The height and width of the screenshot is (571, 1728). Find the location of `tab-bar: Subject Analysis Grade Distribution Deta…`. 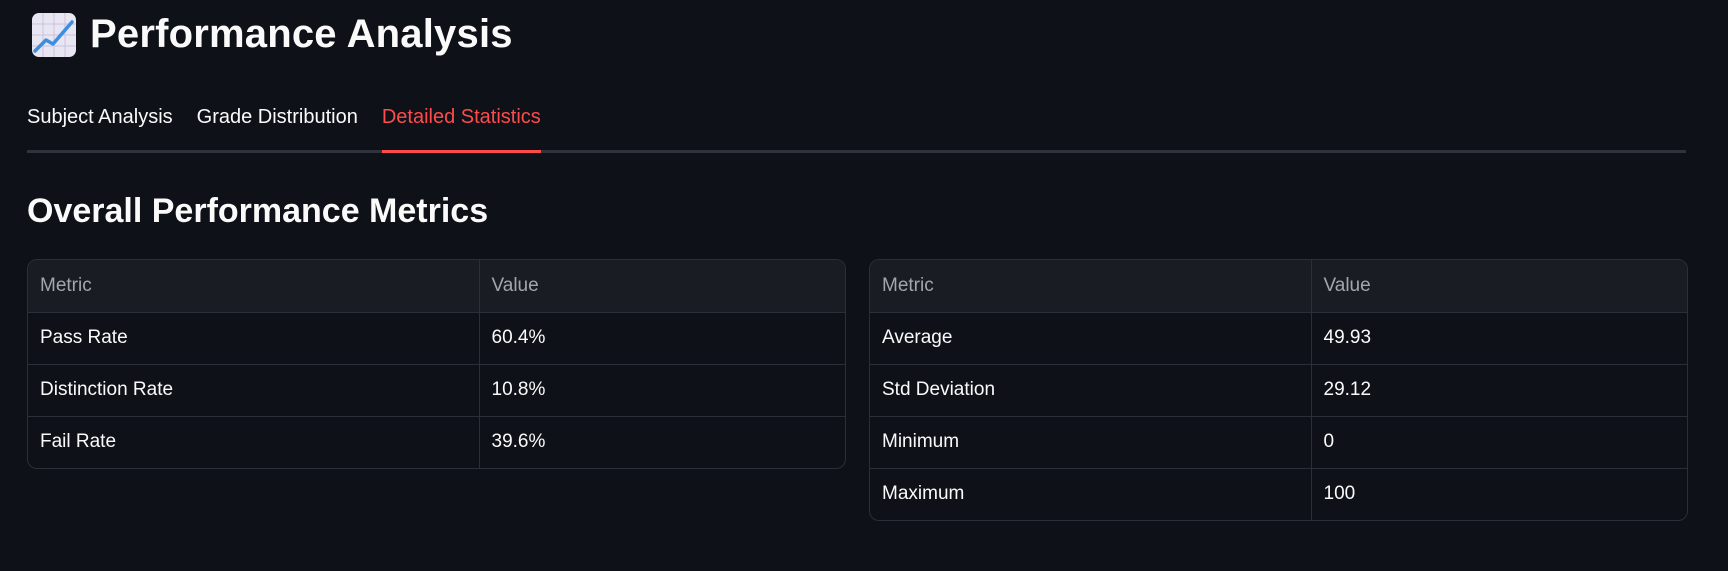

tab-bar: Subject Analysis Grade Distribution Deta… is located at coordinates (856, 124).